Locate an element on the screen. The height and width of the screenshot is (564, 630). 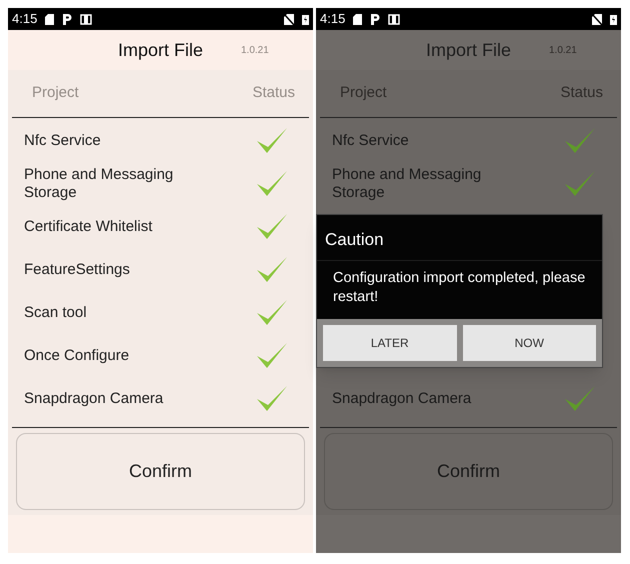
project-name: FeatureSettings is located at coordinates (77, 269).